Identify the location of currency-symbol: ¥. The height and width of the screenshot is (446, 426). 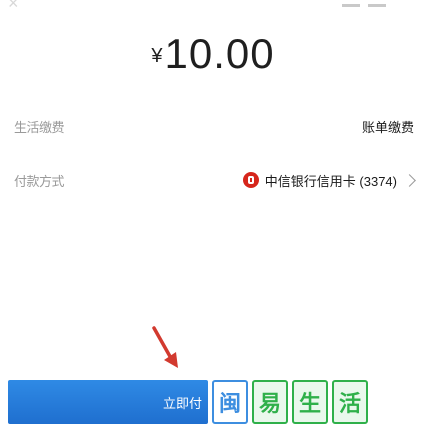
(157, 56).